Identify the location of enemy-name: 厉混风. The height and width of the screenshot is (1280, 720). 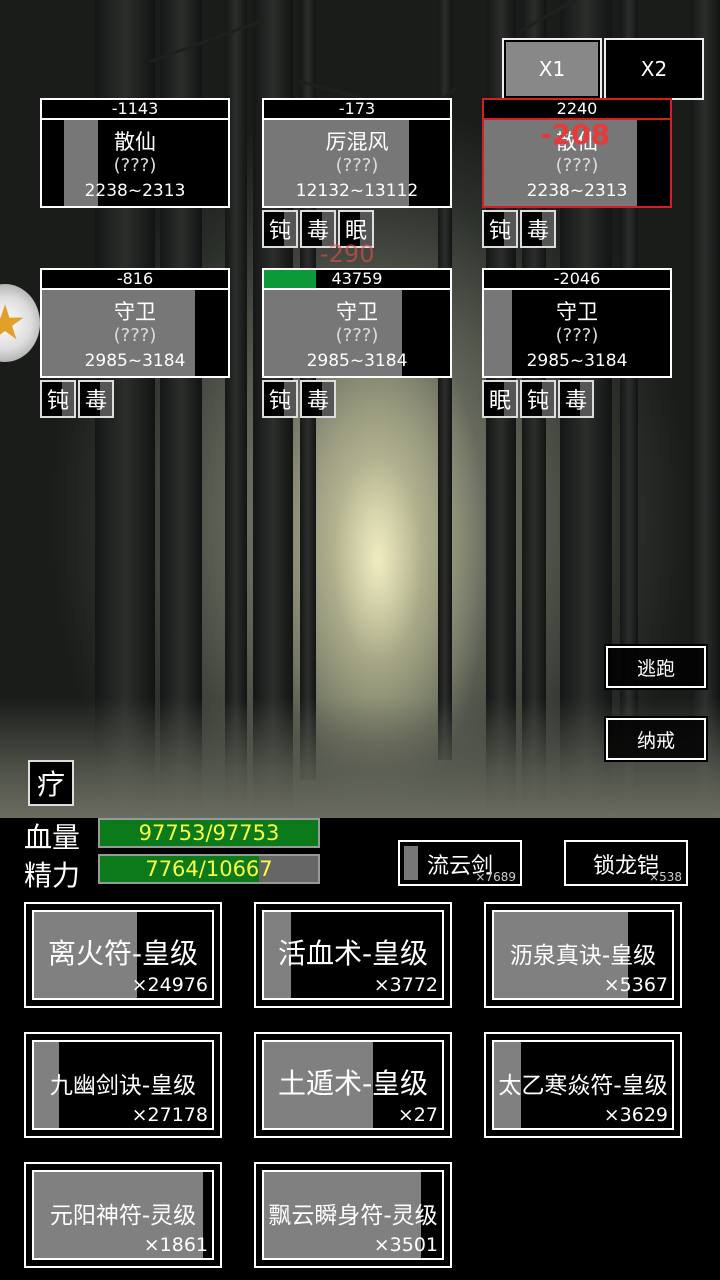
(357, 142).